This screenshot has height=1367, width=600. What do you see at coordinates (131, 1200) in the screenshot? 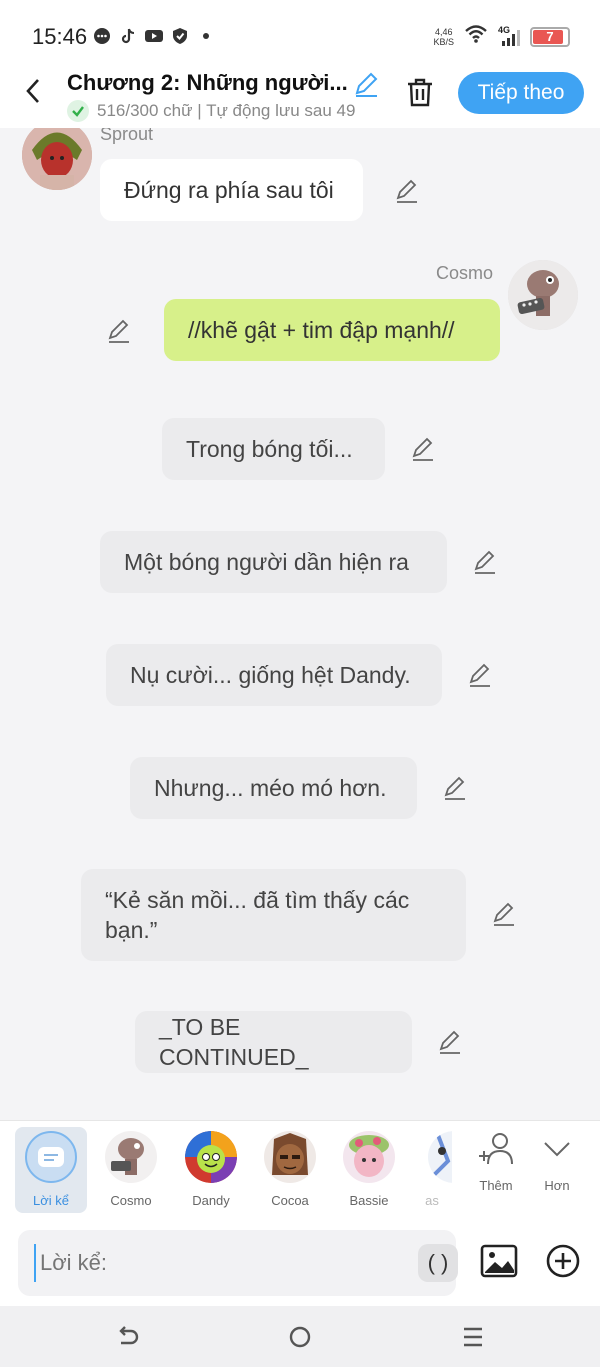
I see `character-name: Cosmo` at bounding box center [131, 1200].